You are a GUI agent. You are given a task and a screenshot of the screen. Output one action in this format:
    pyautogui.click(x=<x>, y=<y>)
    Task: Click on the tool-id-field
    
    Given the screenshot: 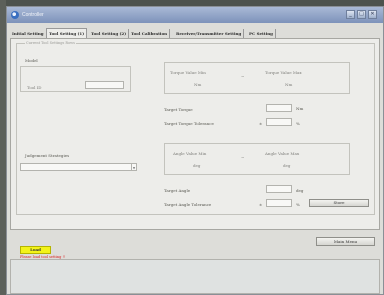 What is the action you would take?
    pyautogui.click(x=104, y=85)
    